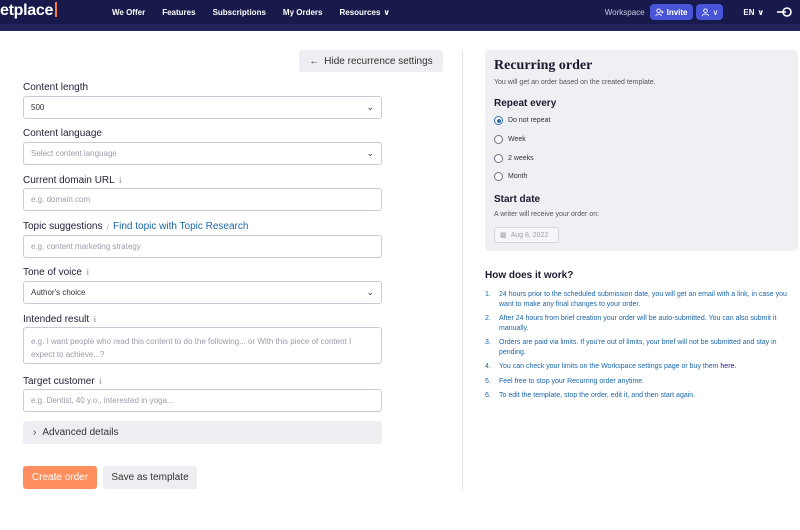 The image size is (800, 530). What do you see at coordinates (510, 176) in the screenshot?
I see `radio-month: Month` at bounding box center [510, 176].